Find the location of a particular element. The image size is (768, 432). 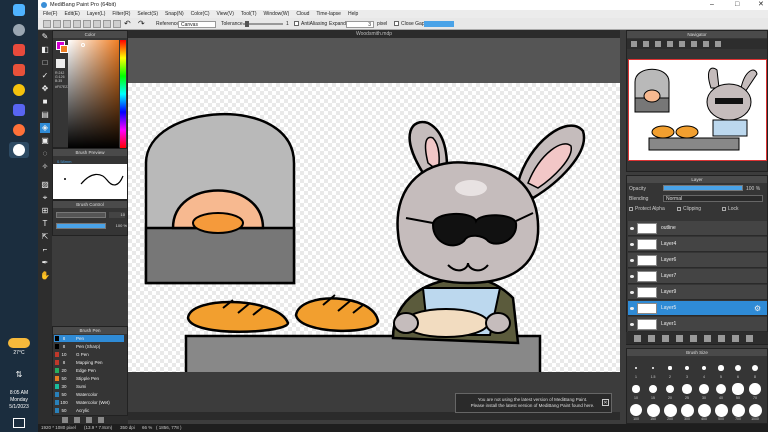

new-halftone-layer-icon is located at coordinates (651, 338).